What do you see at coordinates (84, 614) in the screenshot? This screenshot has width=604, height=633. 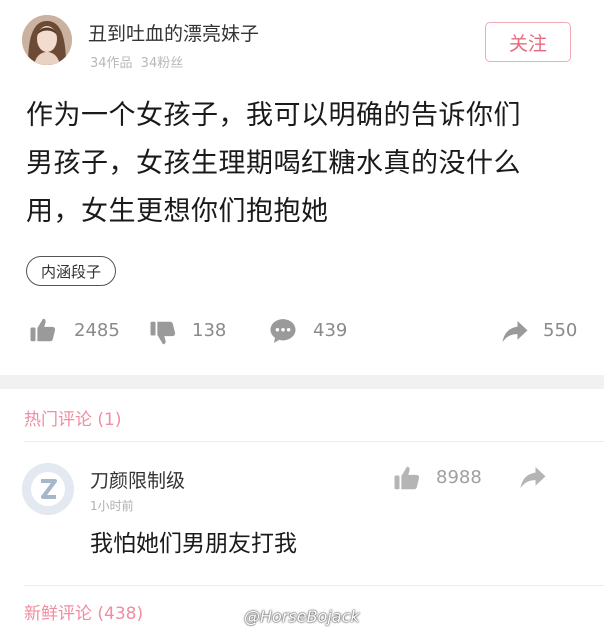 I see `fresh-comments-title: 新鲜评论 (438)` at bounding box center [84, 614].